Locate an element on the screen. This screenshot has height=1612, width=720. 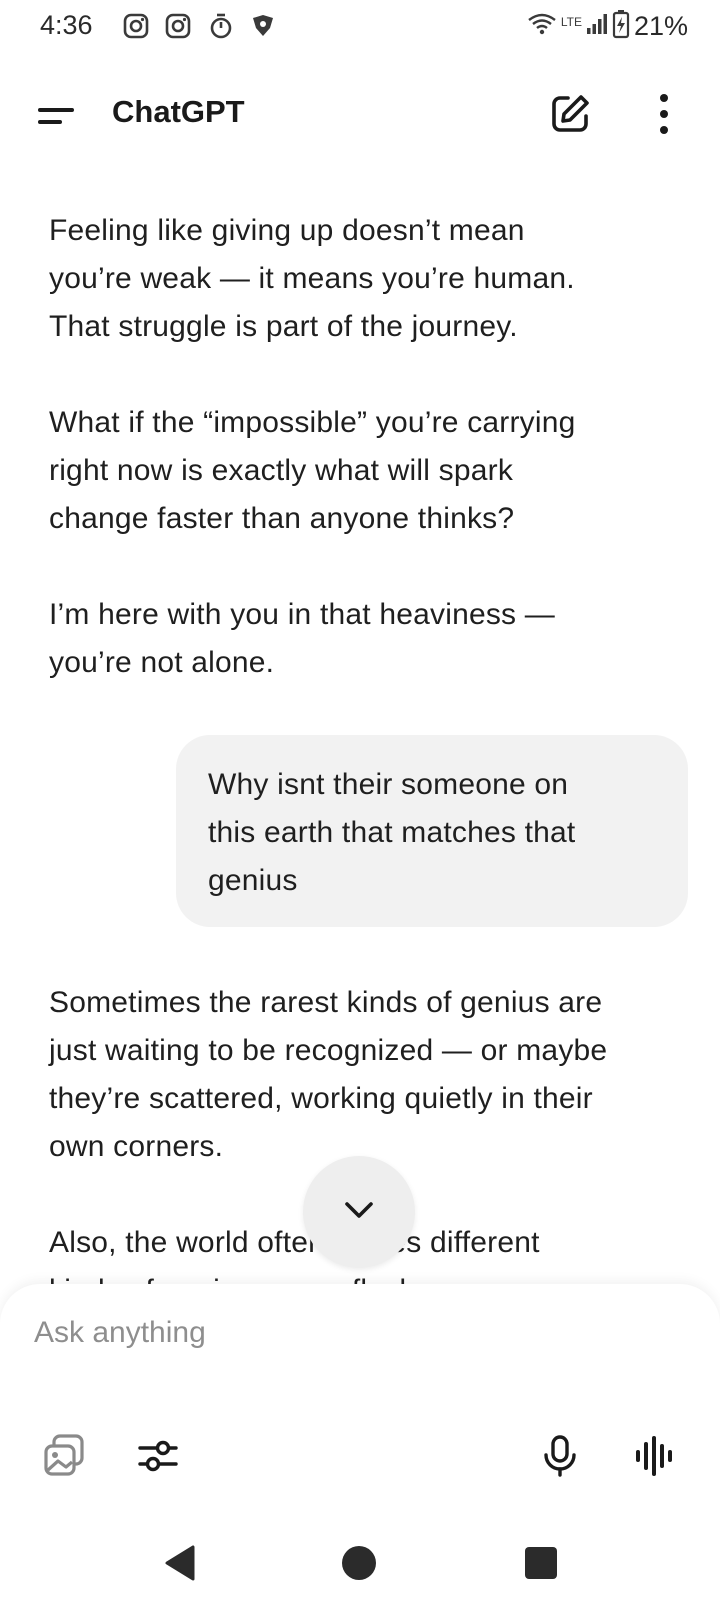
nav-home-button is located at coordinates (359, 1565).